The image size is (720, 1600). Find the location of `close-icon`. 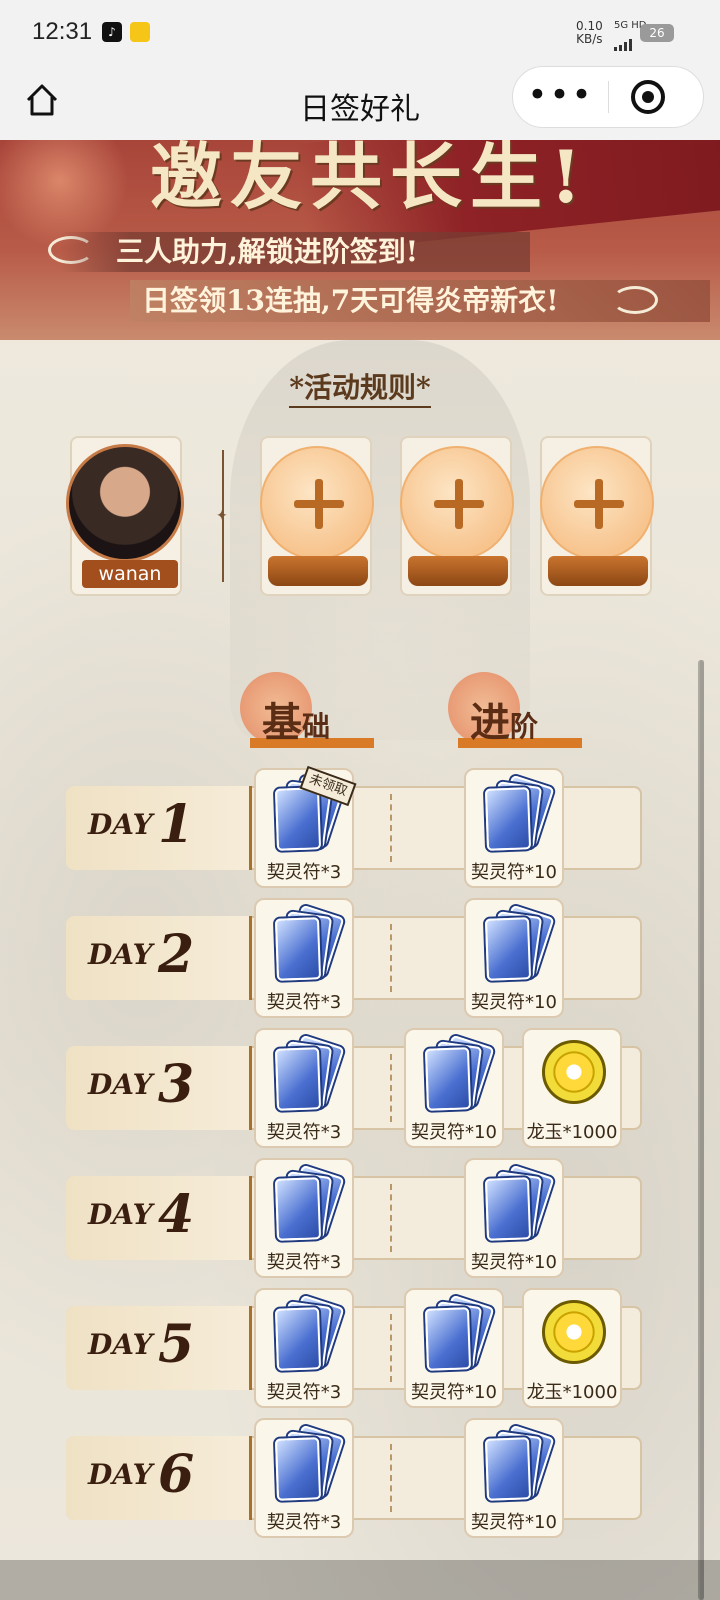

close-icon is located at coordinates (648, 97).